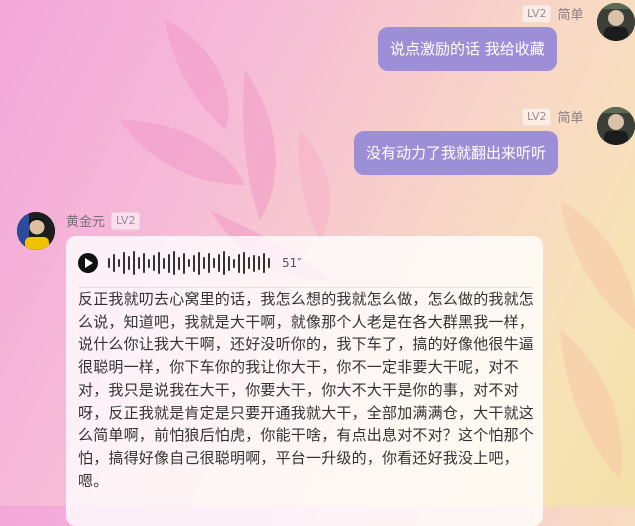 The image size is (635, 526). I want to click on message-bubble: 没有动力了我就翻出来听听, so click(456, 153).